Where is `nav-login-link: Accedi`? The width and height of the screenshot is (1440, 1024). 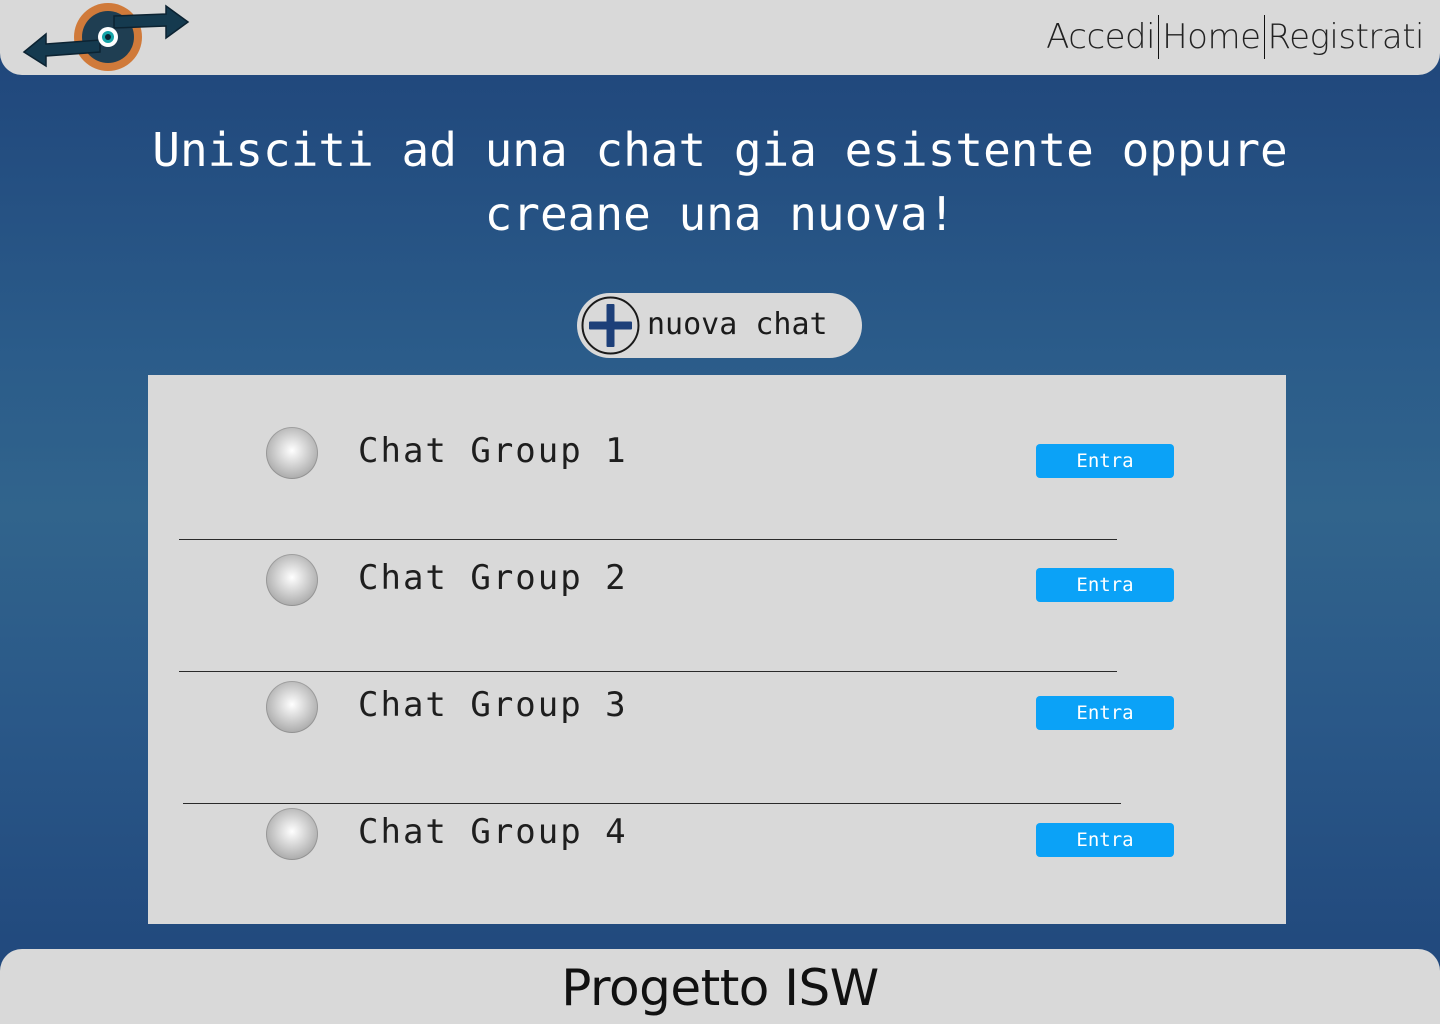 nav-login-link: Accedi is located at coordinates (1101, 37).